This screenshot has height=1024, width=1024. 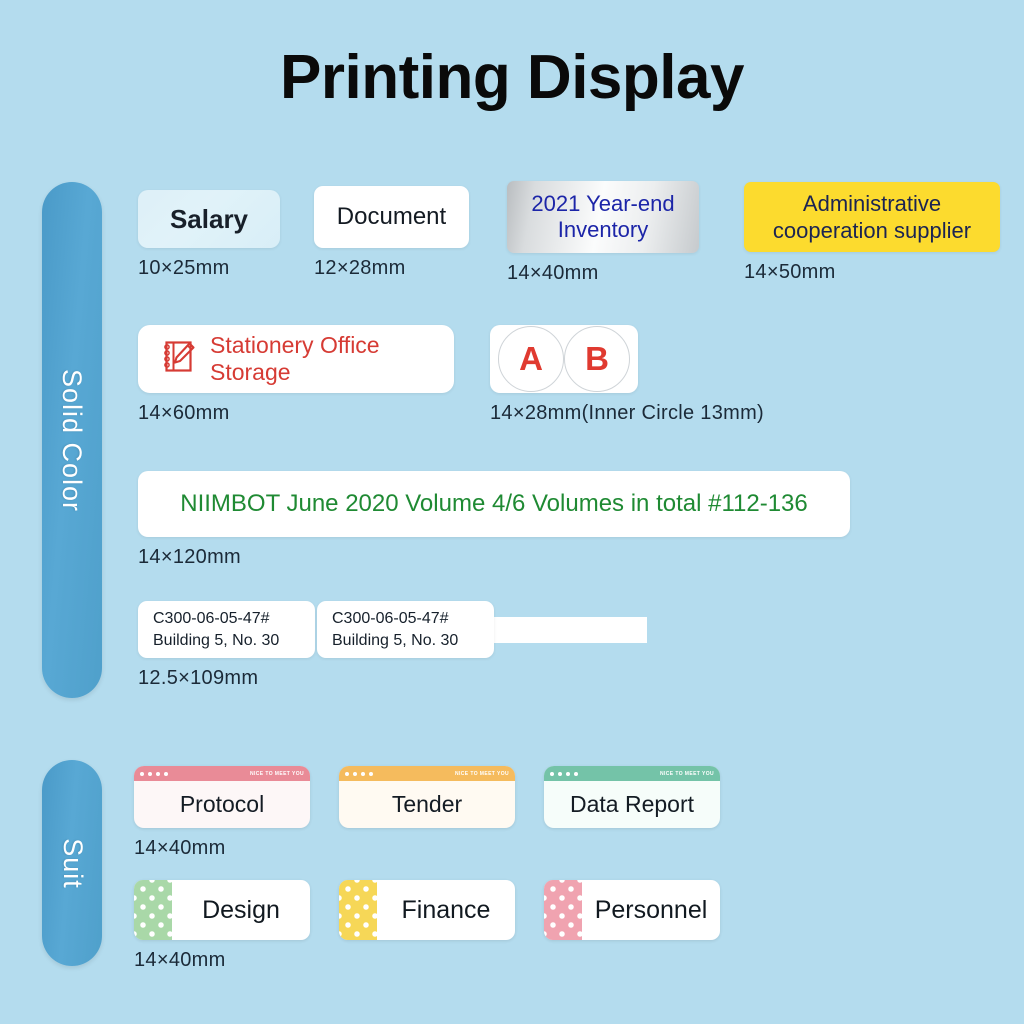 What do you see at coordinates (627, 413) in the screenshot?
I see `label-dimension: 14×28mm(Inner Circle 13mm)` at bounding box center [627, 413].